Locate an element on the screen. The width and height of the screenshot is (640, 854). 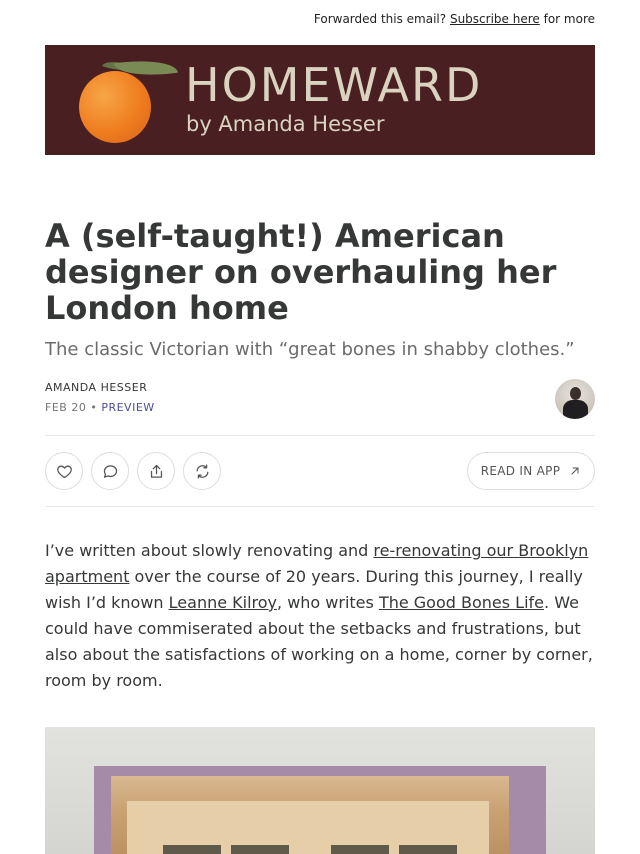
share-button is located at coordinates (156, 471).